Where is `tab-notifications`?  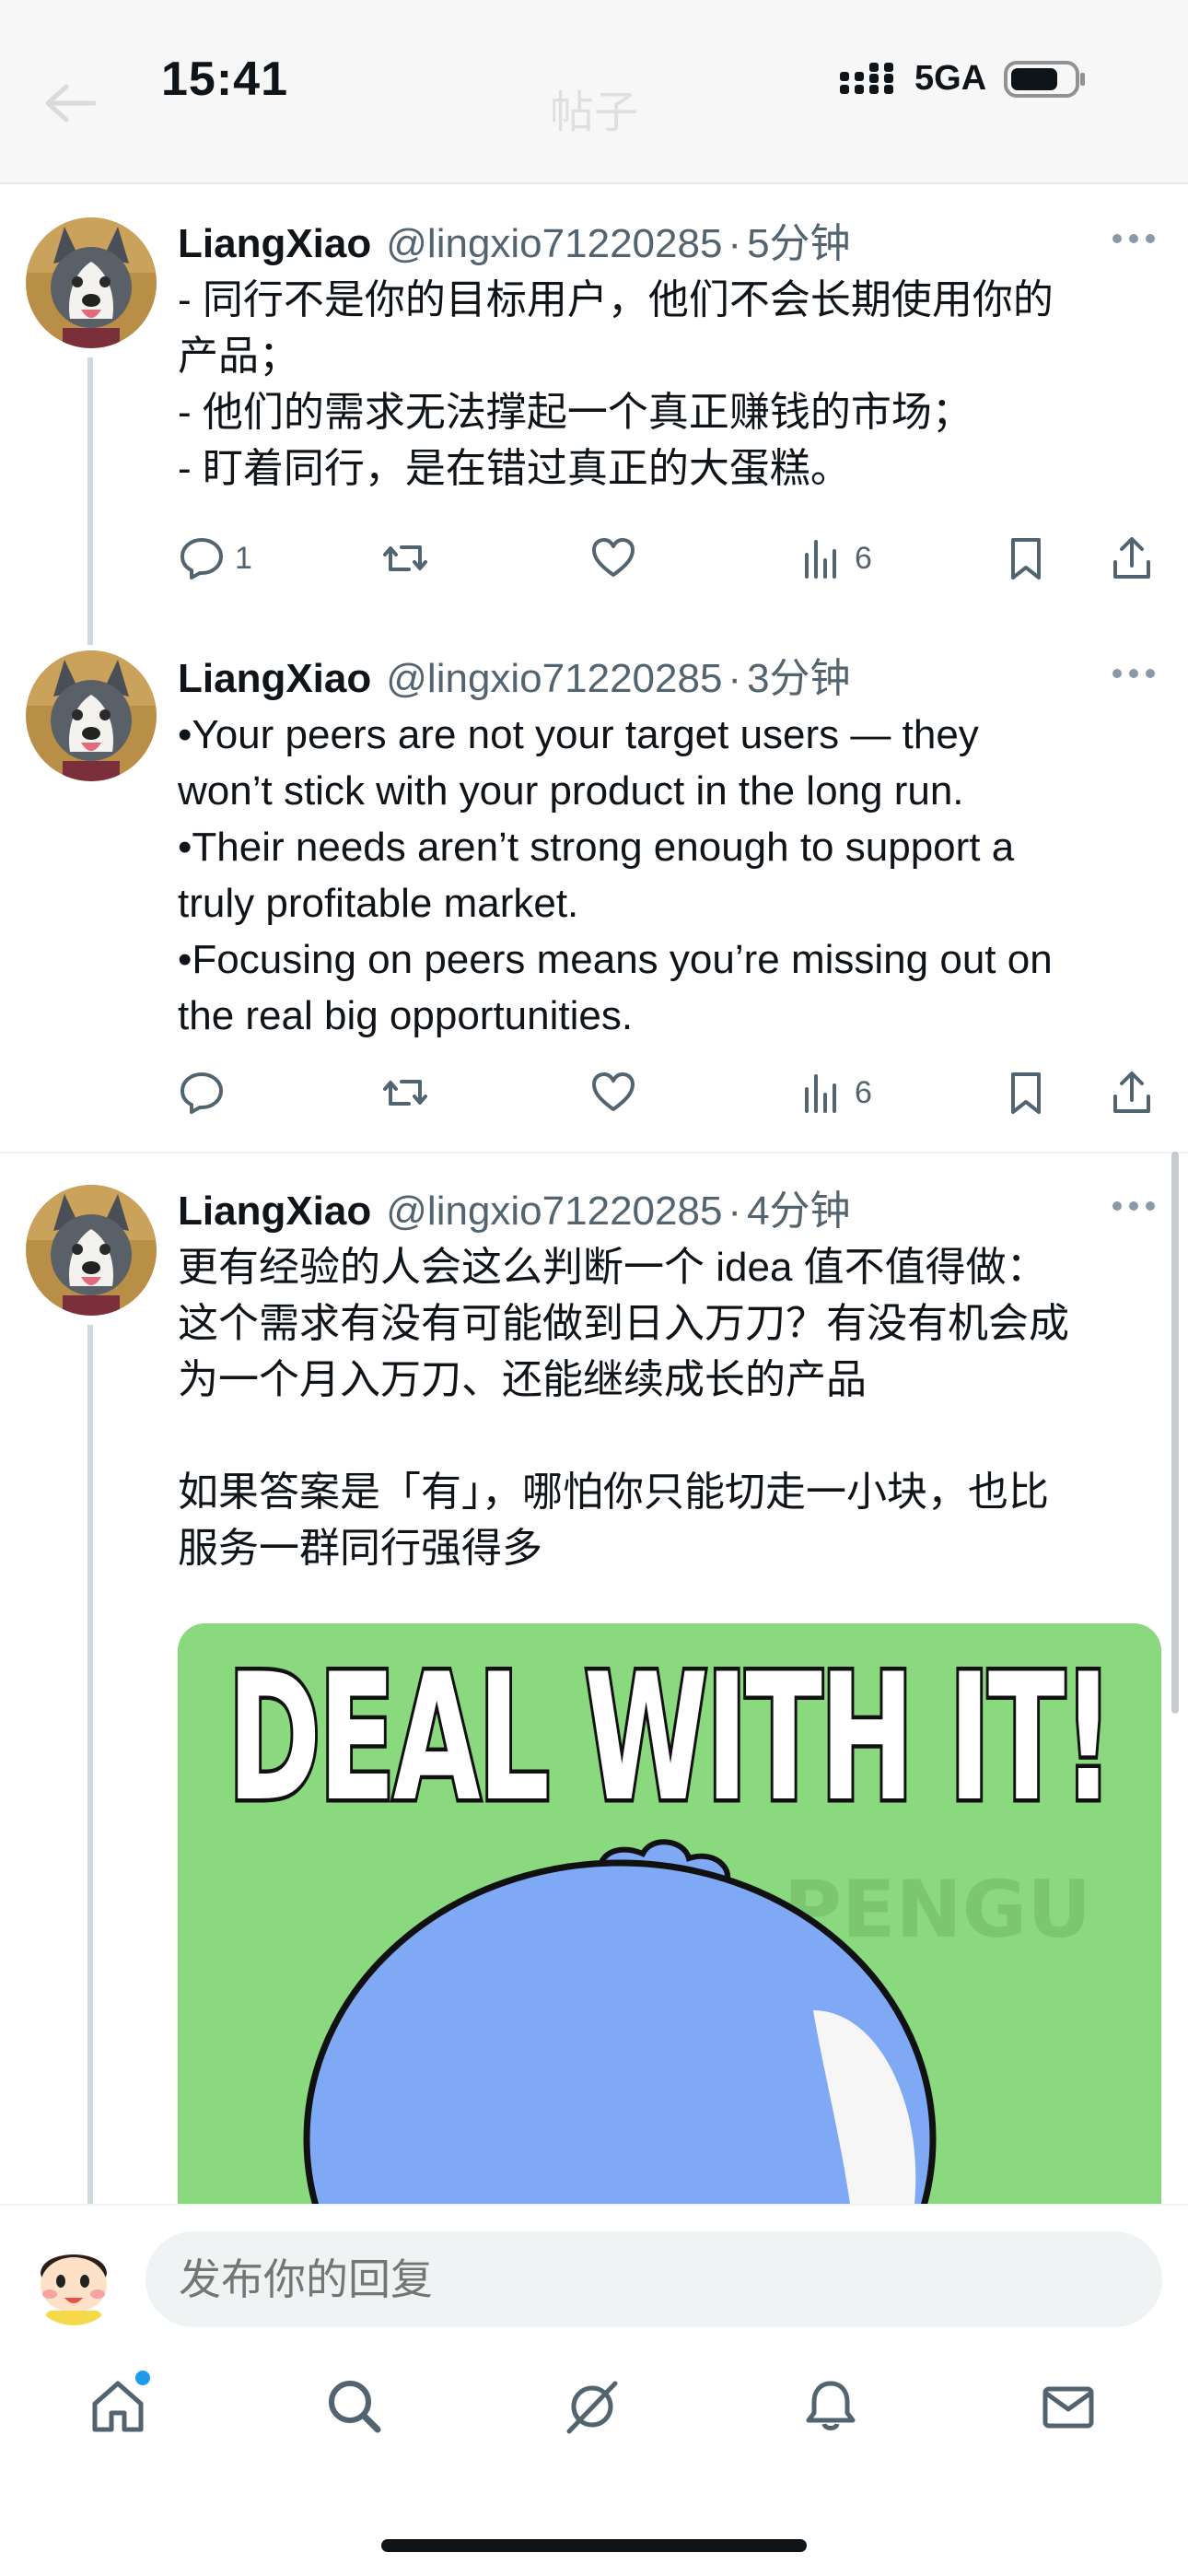
tab-notifications is located at coordinates (831, 2406).